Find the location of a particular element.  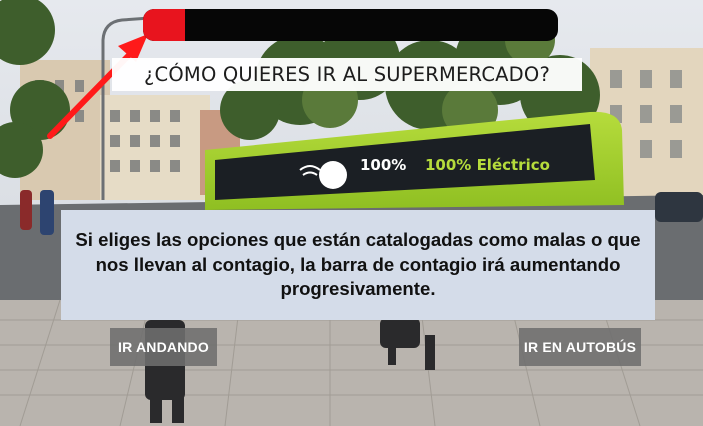

bus-button: IR EN AUTOBÚS is located at coordinates (580, 347).